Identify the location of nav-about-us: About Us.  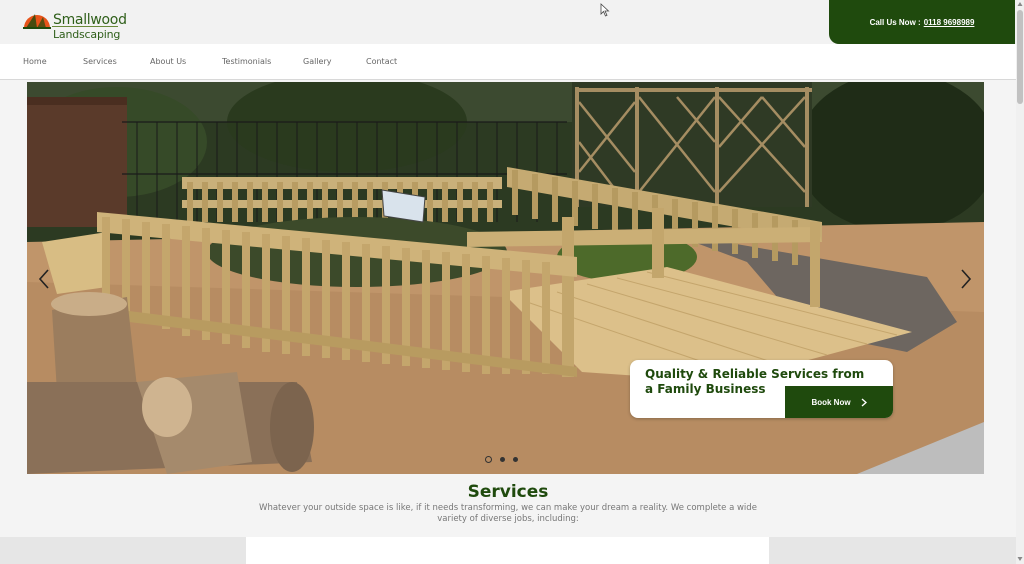
(168, 61).